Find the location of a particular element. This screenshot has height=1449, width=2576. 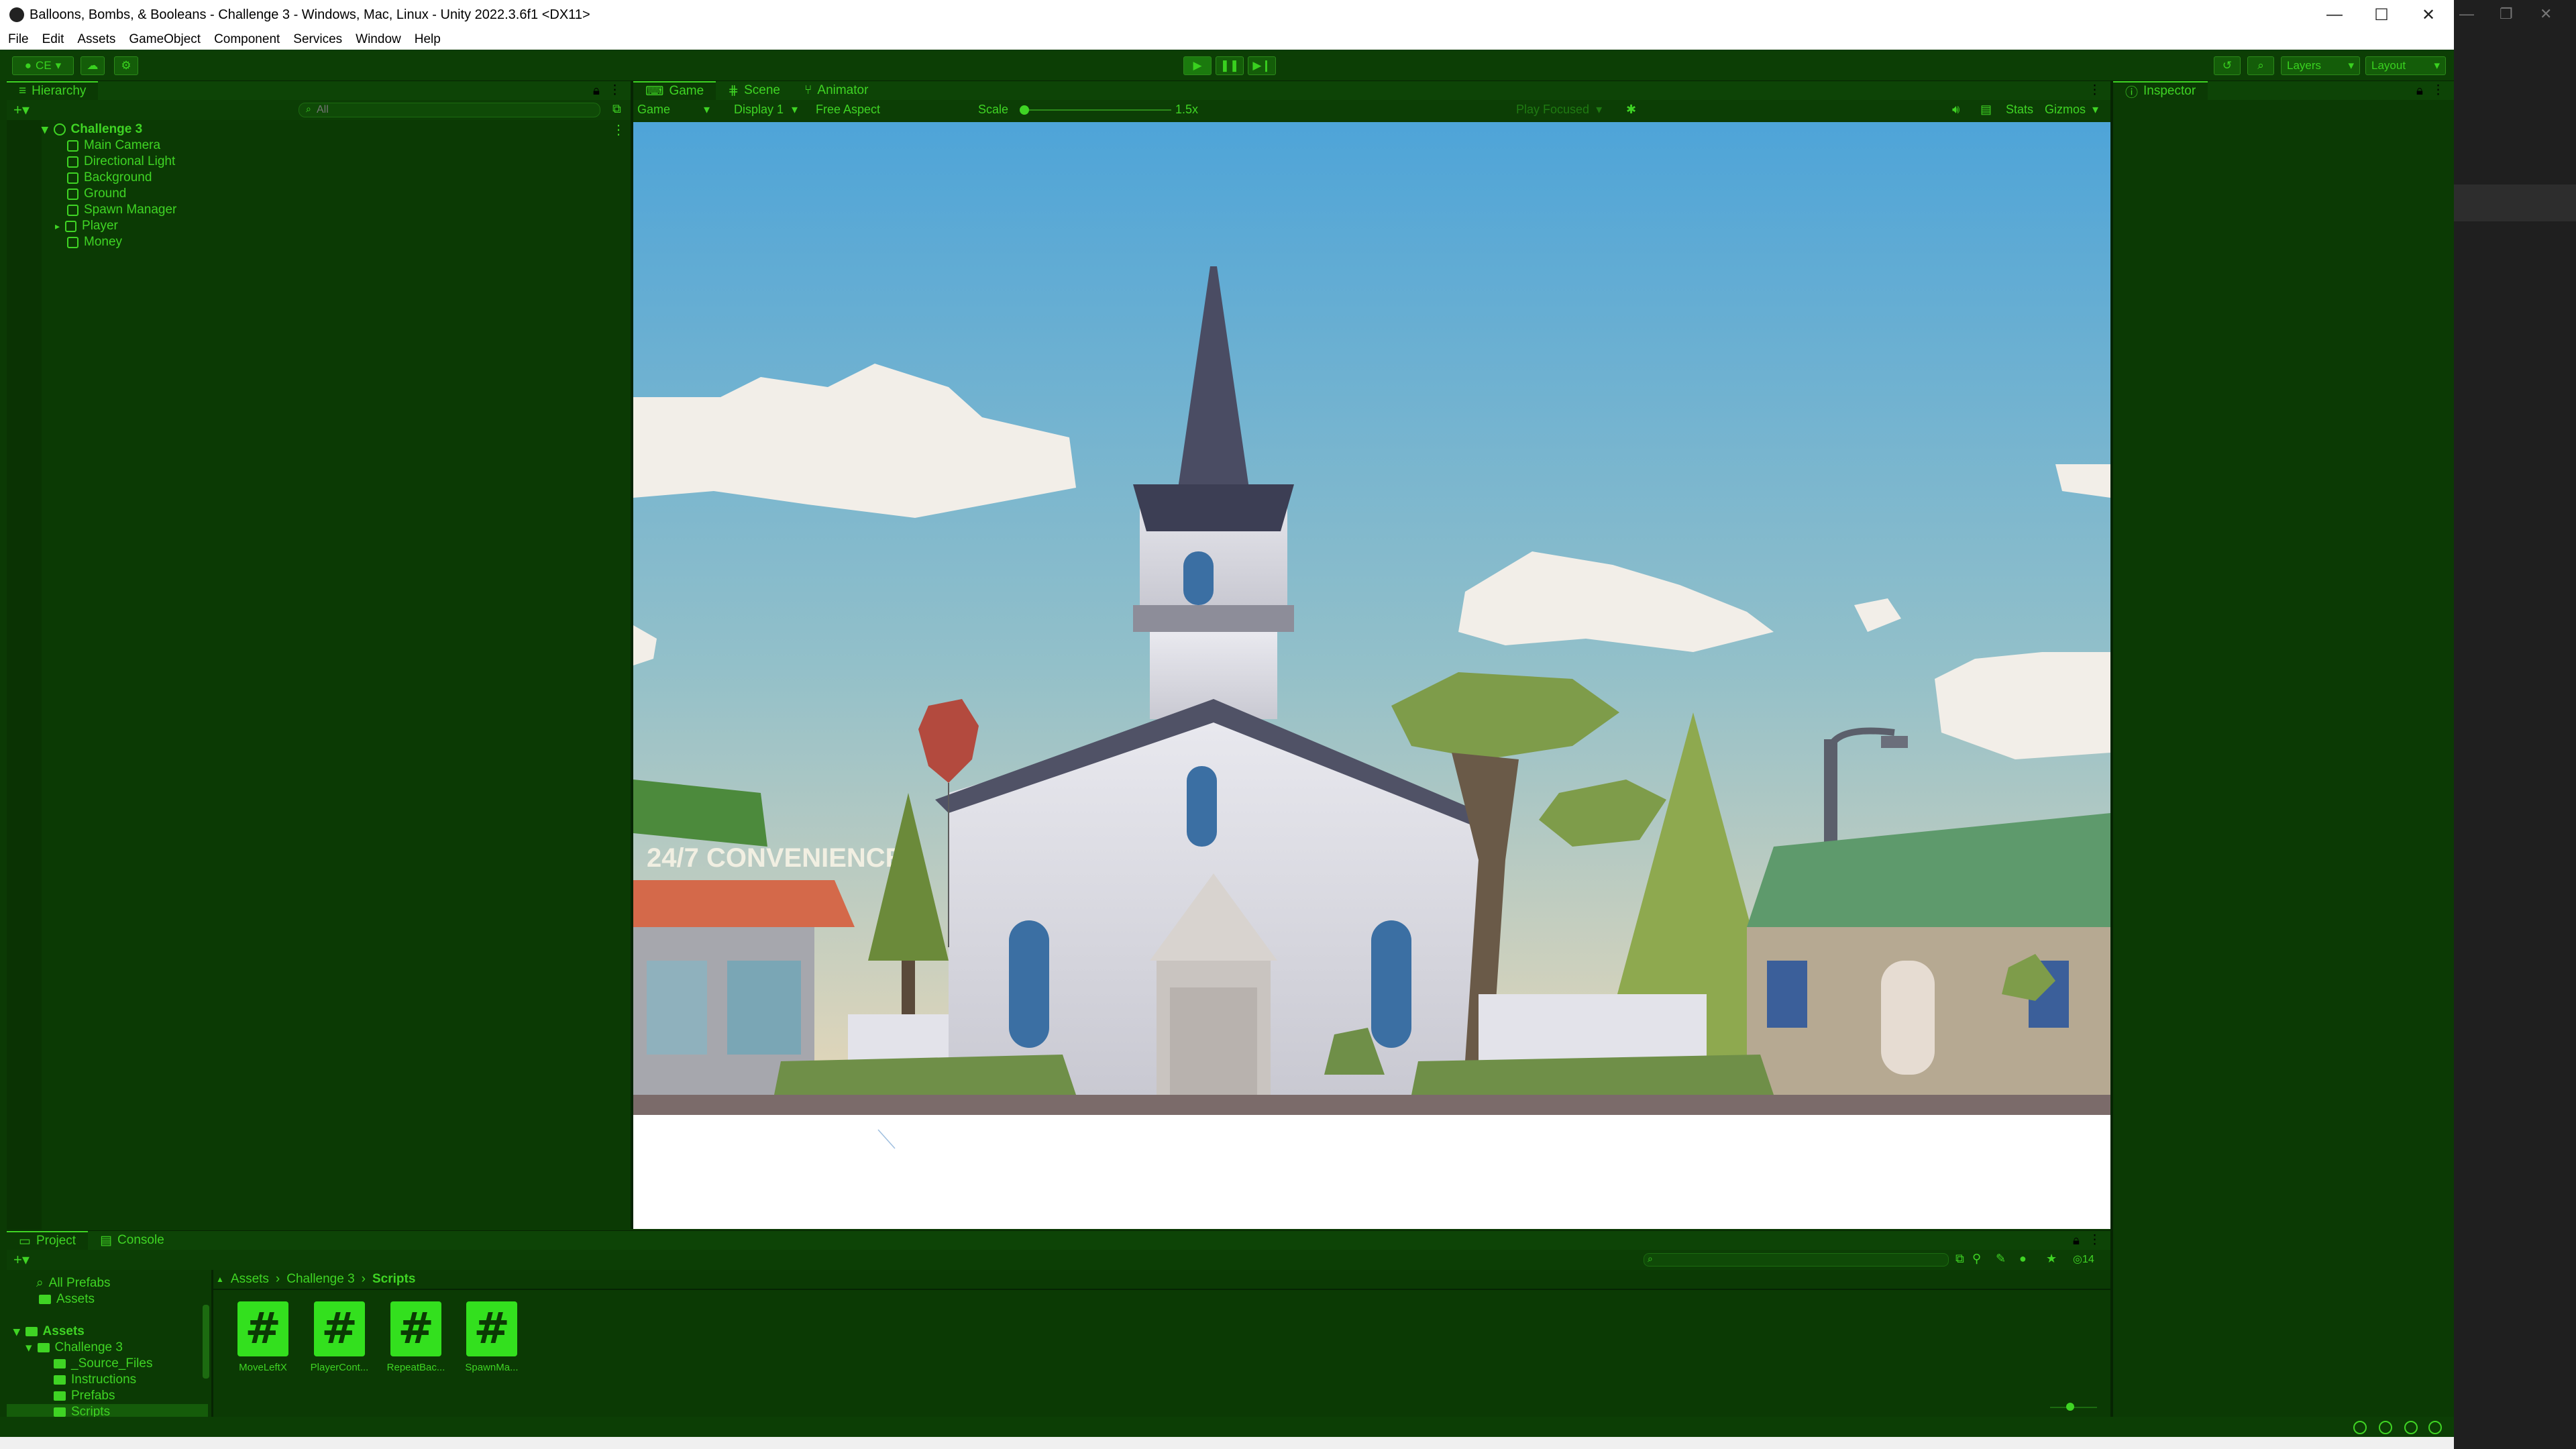

tab-project: ▭ Project is located at coordinates (48, 1240).